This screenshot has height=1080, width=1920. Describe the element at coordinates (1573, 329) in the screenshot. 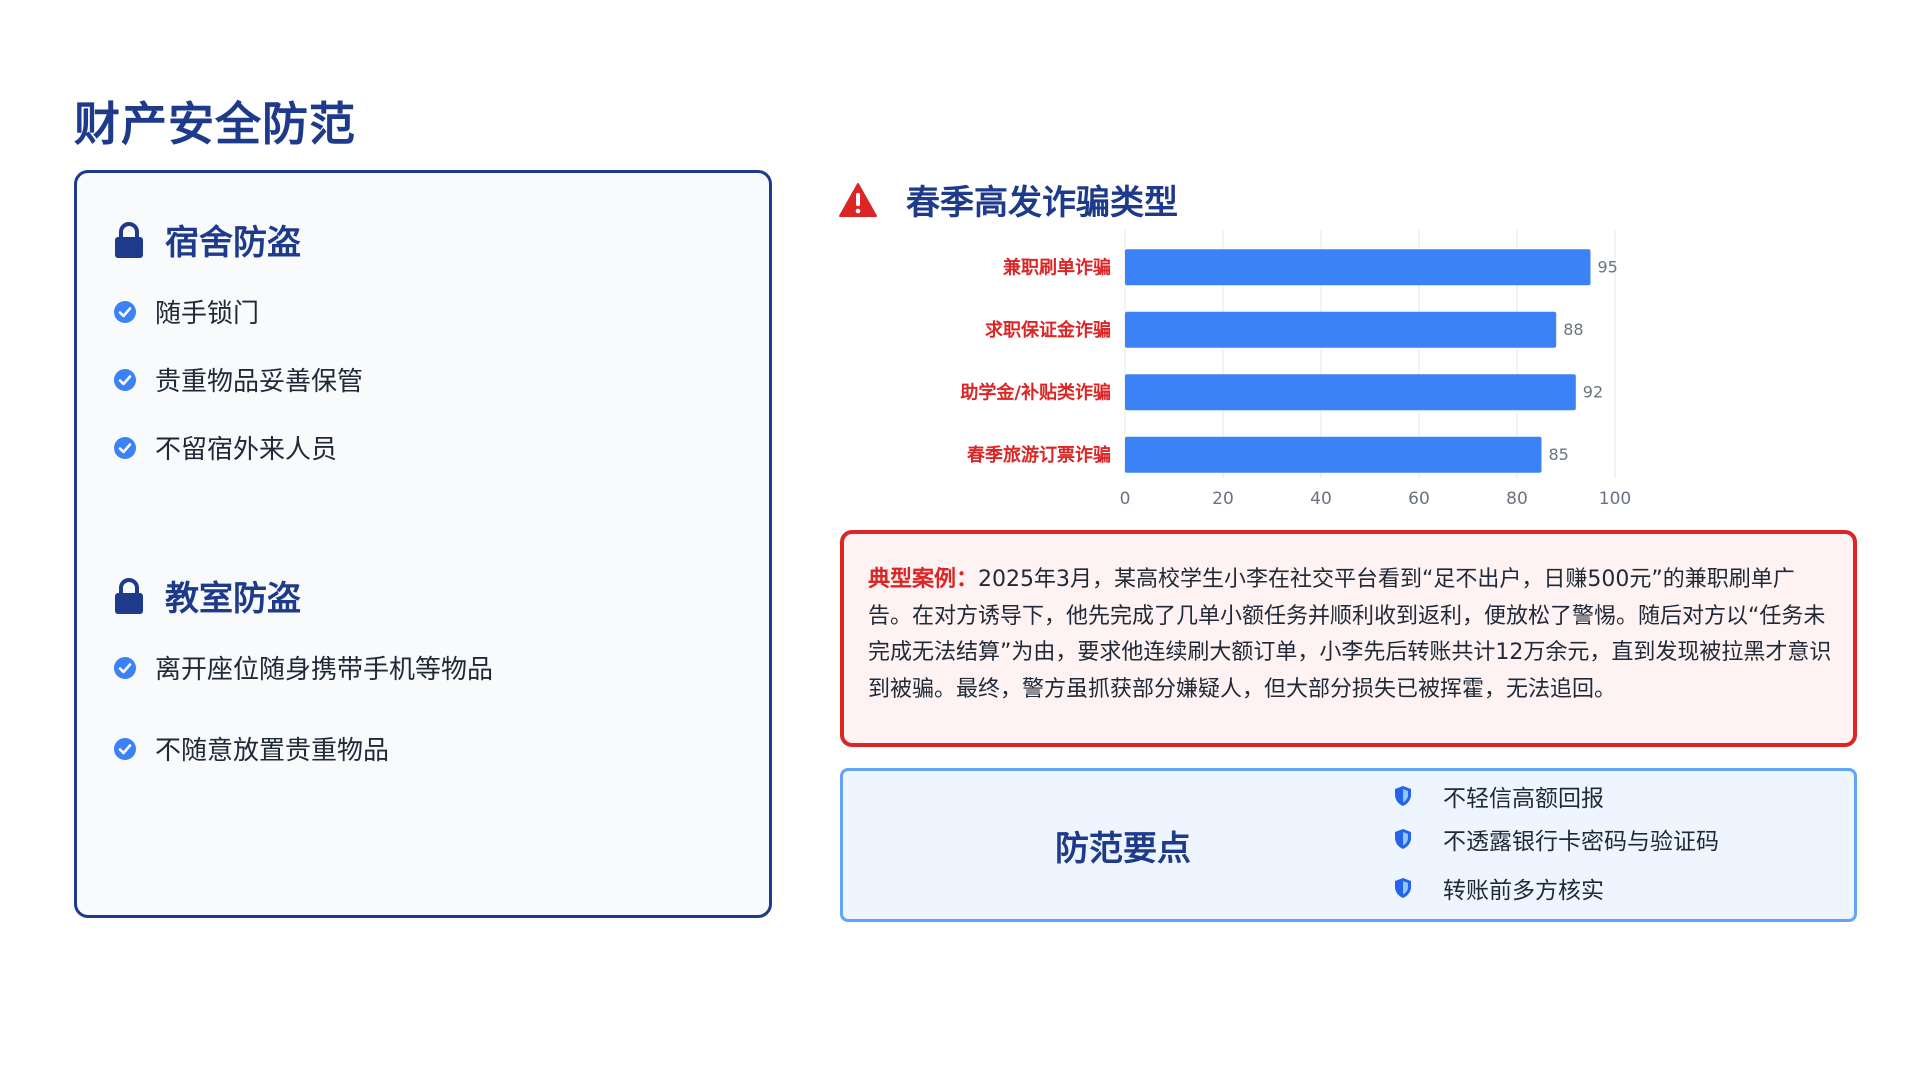

I see `chart-value-label: 88` at that location.